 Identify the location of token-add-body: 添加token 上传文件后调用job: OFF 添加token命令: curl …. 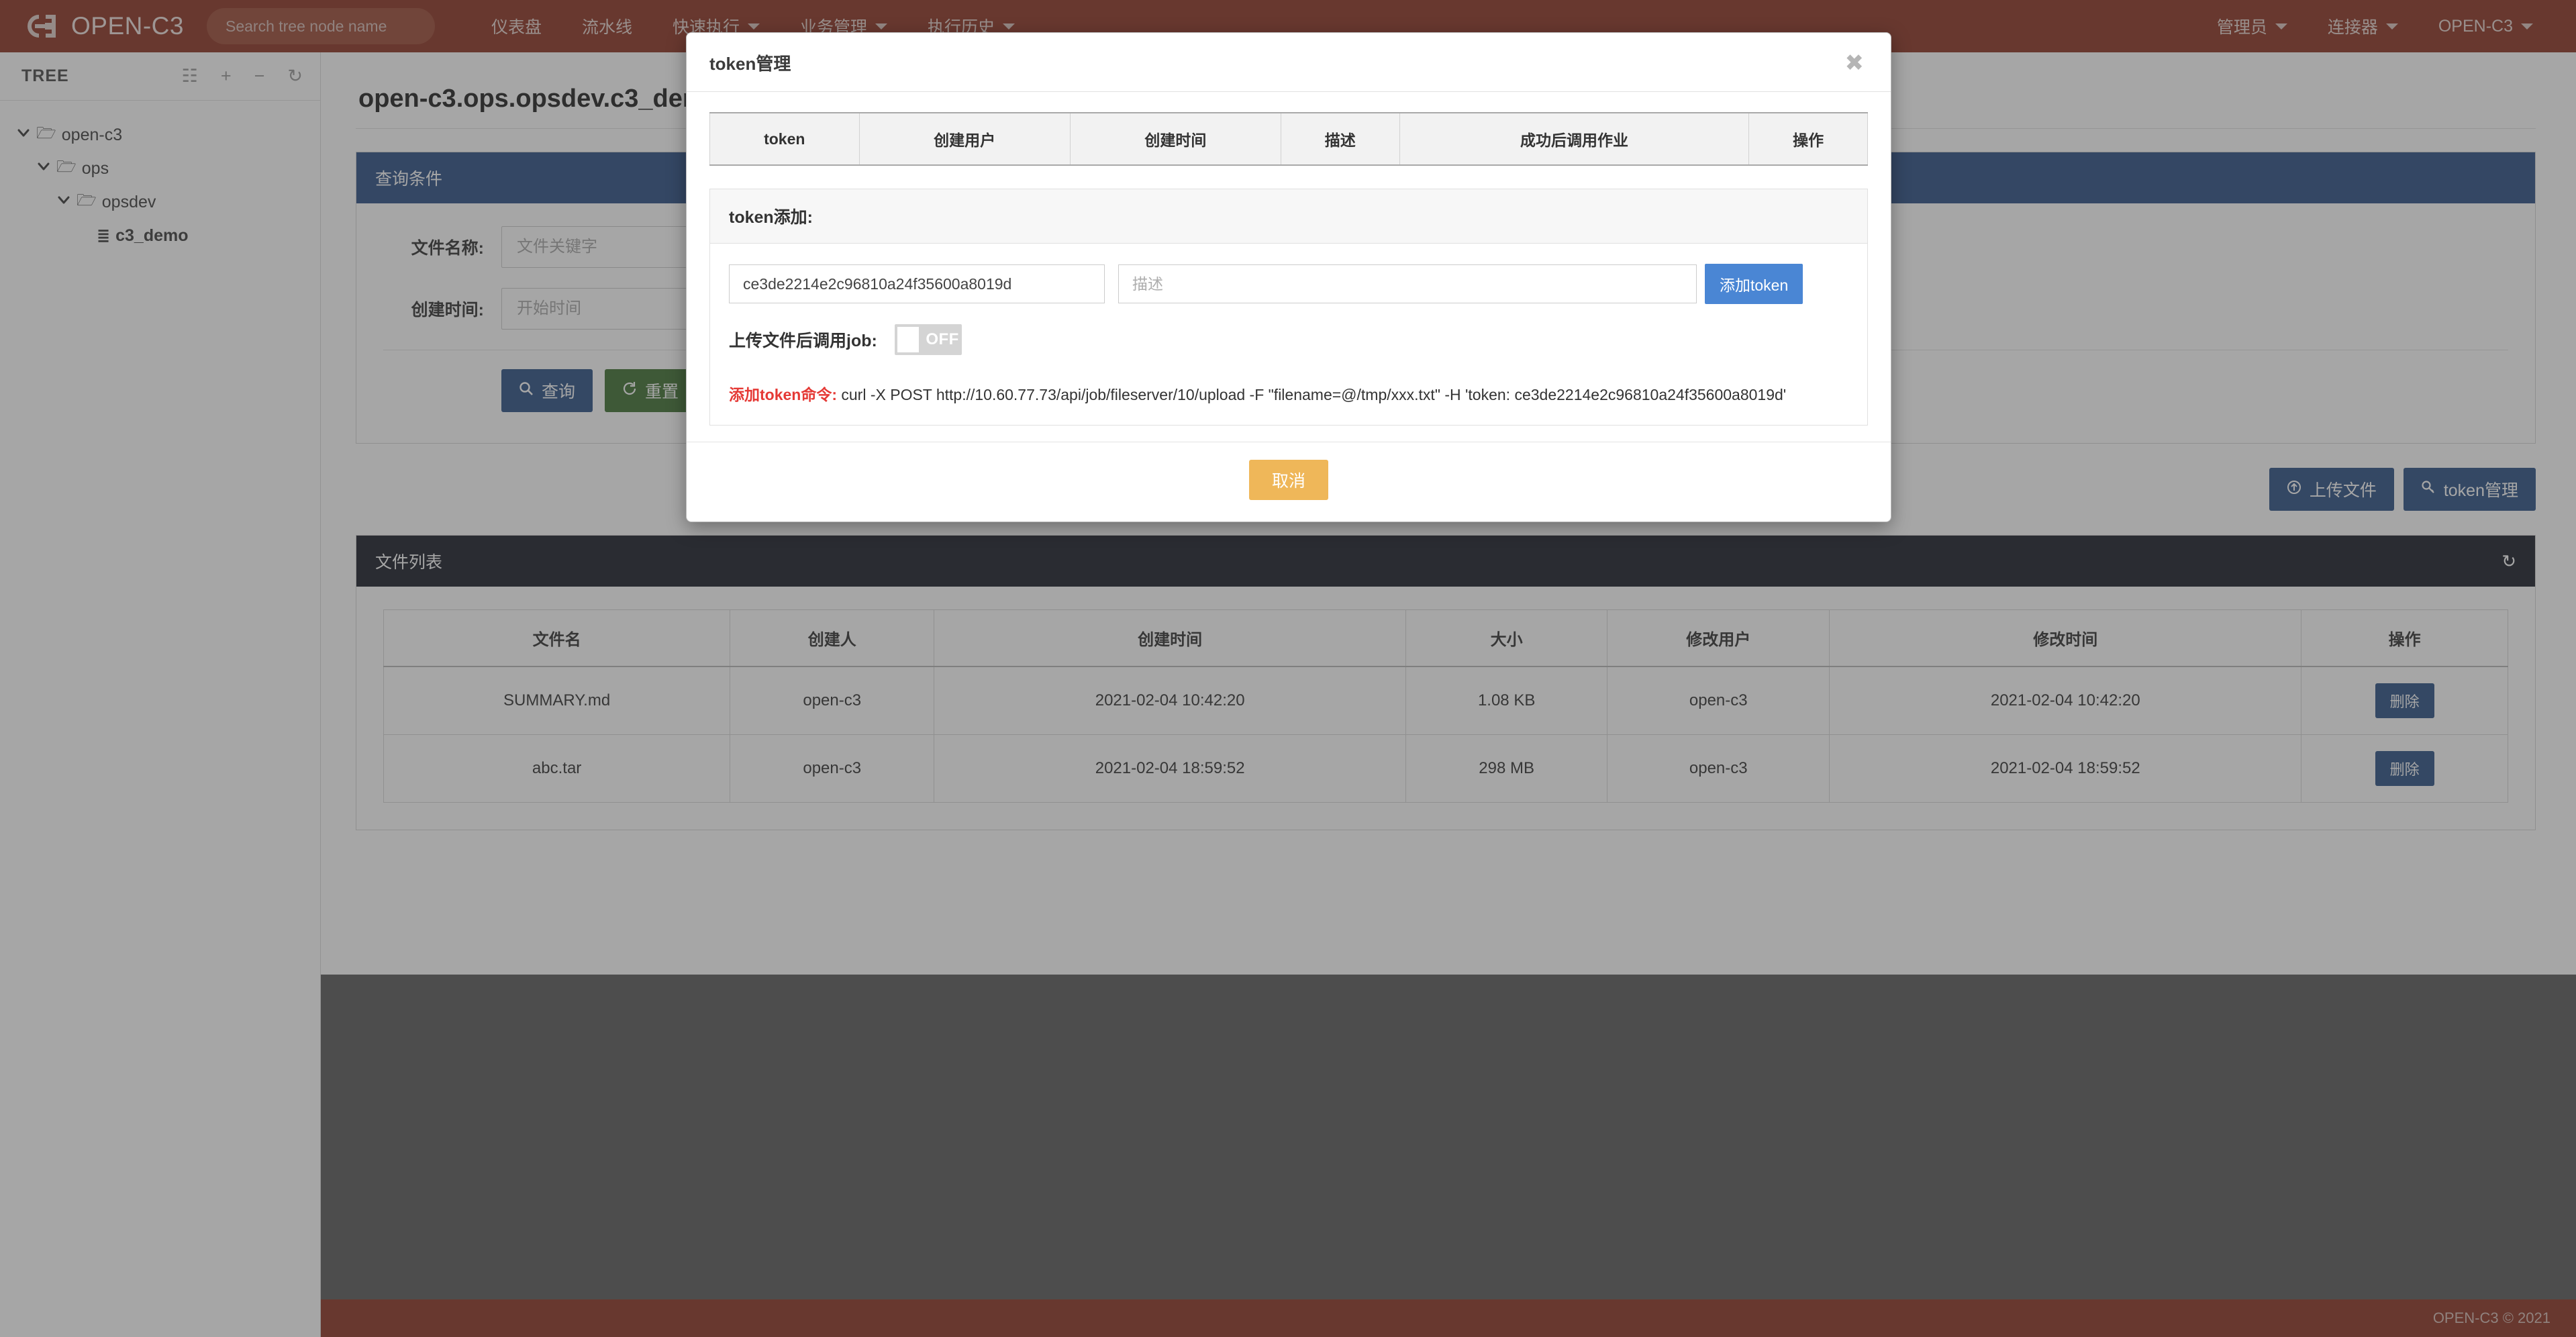
(1288, 334).